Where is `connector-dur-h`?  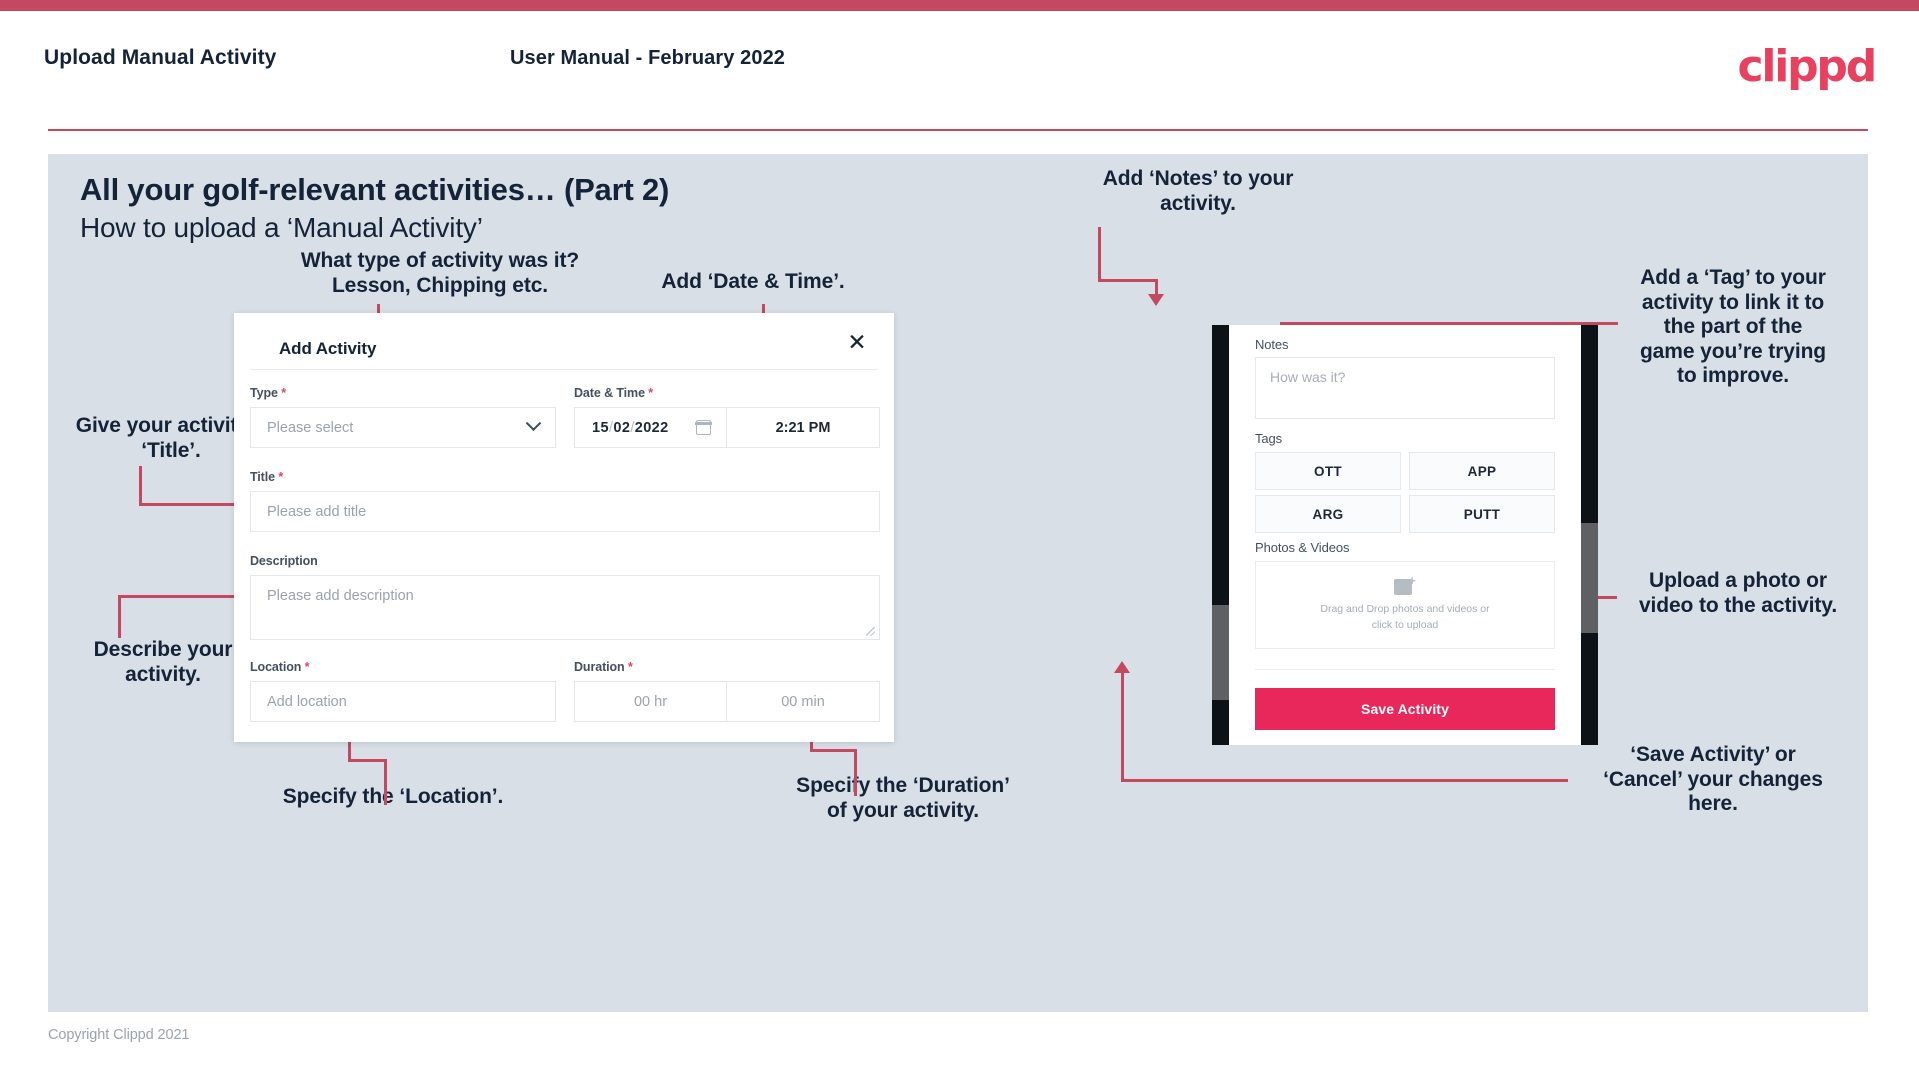 connector-dur-h is located at coordinates (833, 750).